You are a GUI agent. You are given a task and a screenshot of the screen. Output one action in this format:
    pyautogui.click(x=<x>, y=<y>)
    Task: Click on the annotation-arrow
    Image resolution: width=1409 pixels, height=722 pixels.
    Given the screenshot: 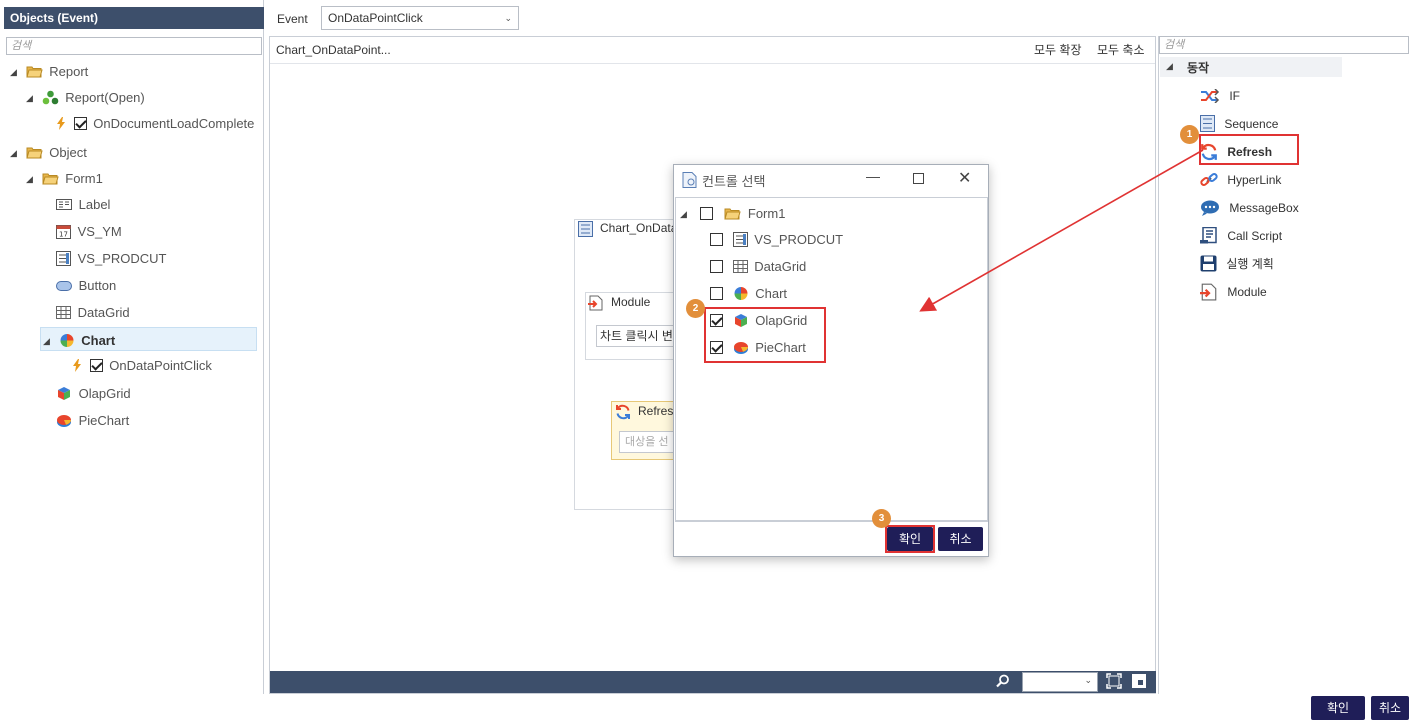 What is the action you would take?
    pyautogui.click(x=1061, y=230)
    